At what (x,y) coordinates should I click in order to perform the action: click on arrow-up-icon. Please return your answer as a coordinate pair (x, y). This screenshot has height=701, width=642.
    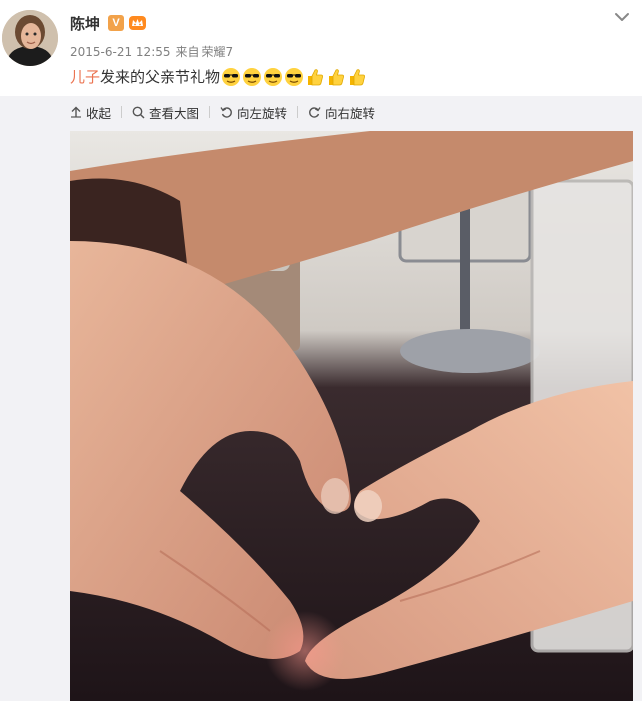
    Looking at the image, I should click on (76, 112).